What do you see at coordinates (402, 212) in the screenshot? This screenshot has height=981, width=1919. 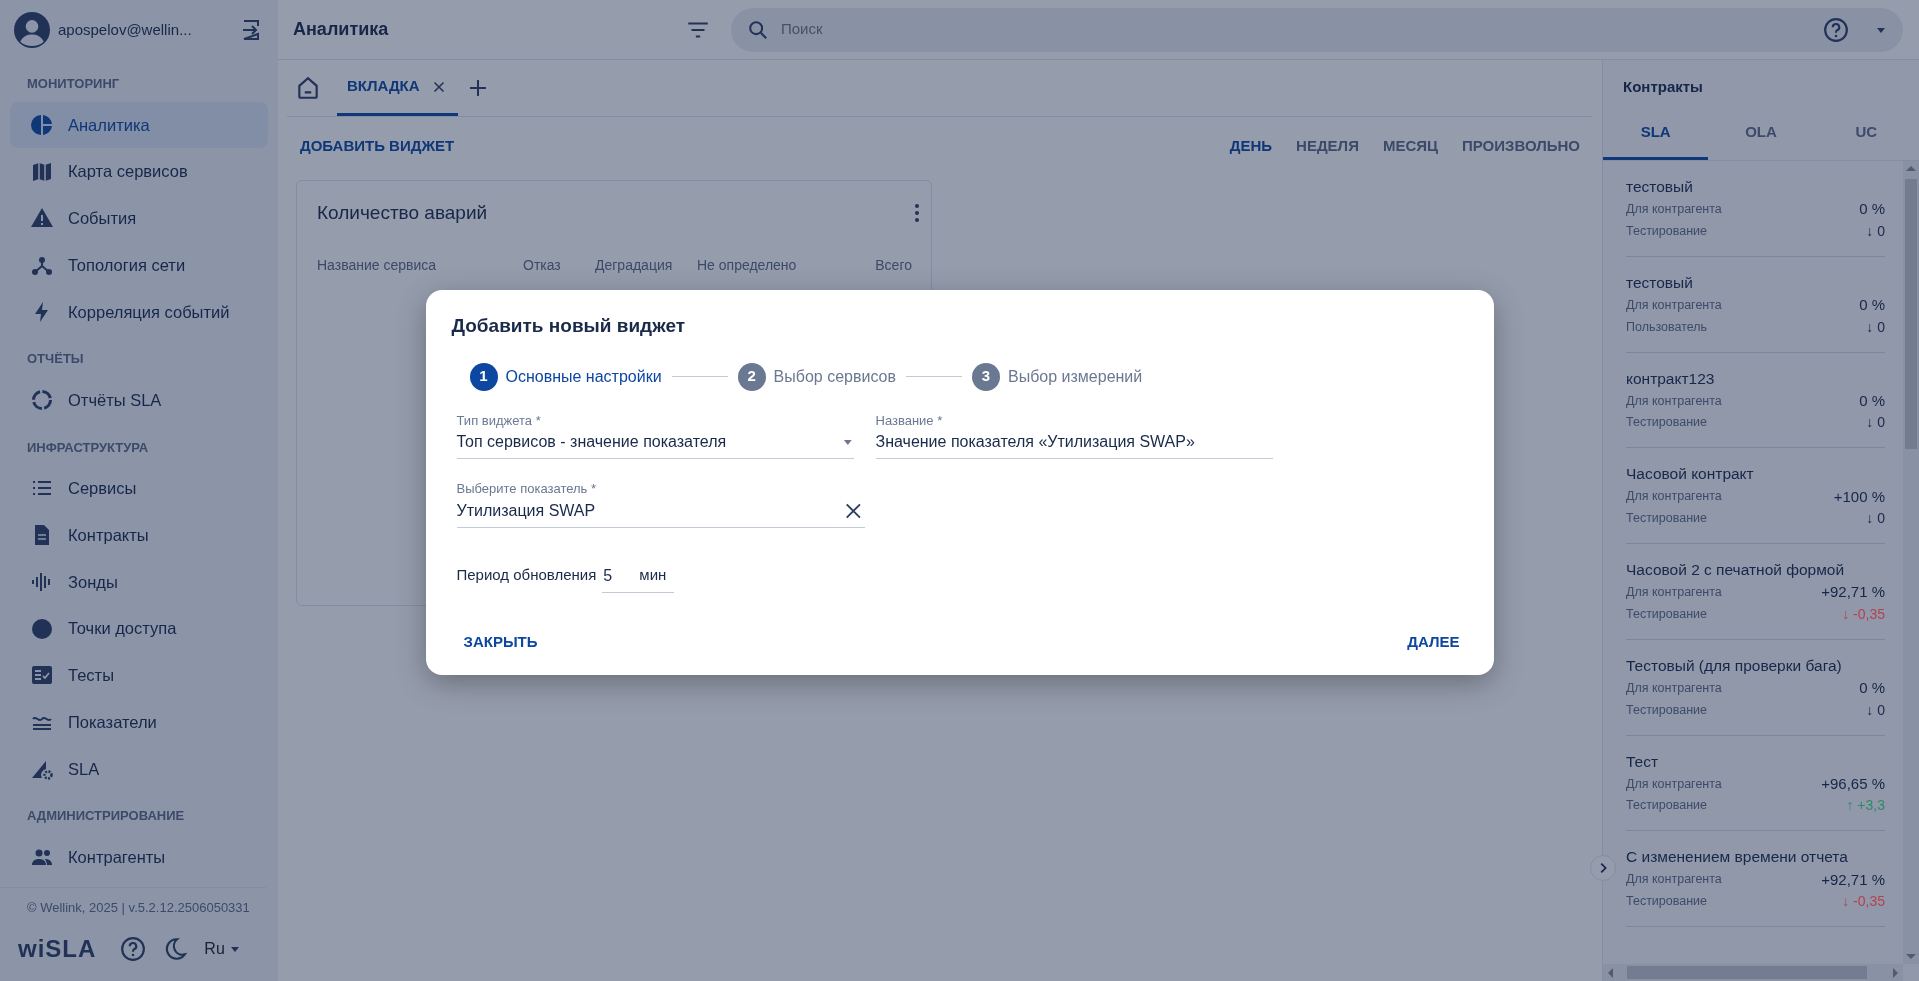 I see `widget-title: Количество аварий` at bounding box center [402, 212].